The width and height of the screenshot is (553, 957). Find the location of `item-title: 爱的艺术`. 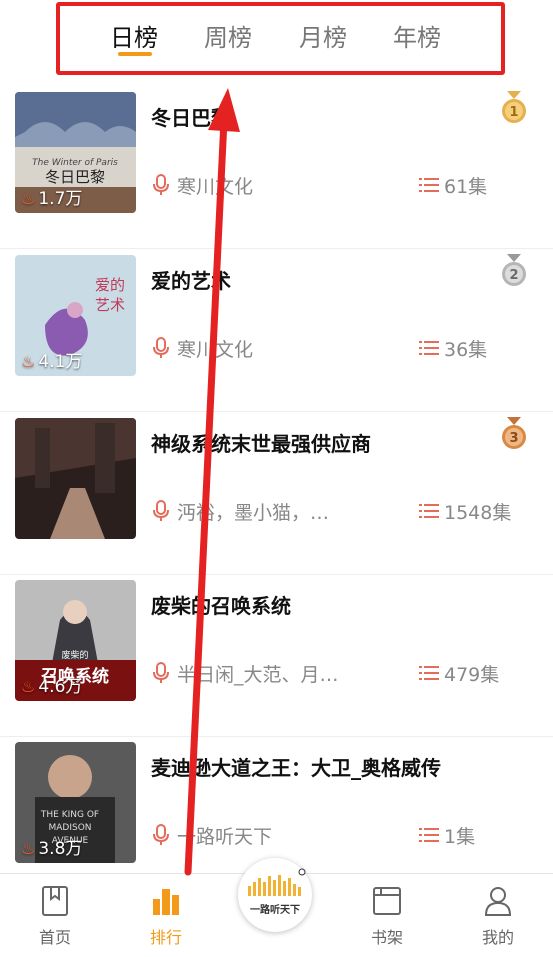

item-title: 爱的艺术 is located at coordinates (191, 279).